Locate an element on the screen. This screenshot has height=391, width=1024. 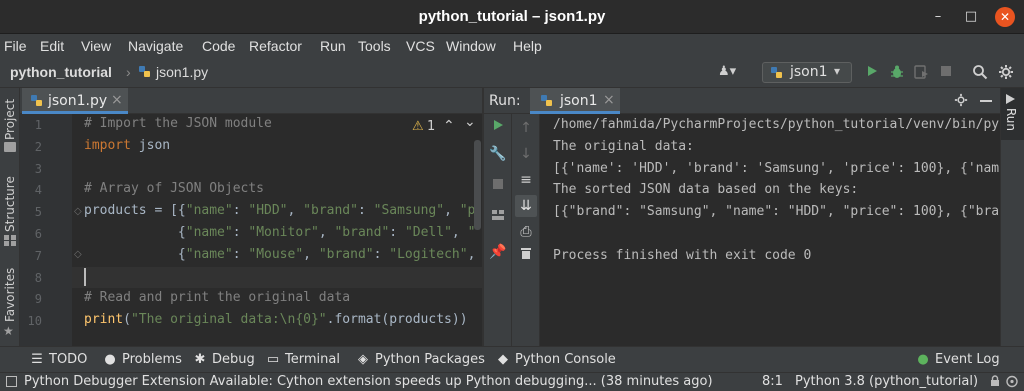
close-run-tab-icon: × is located at coordinates (609, 100).